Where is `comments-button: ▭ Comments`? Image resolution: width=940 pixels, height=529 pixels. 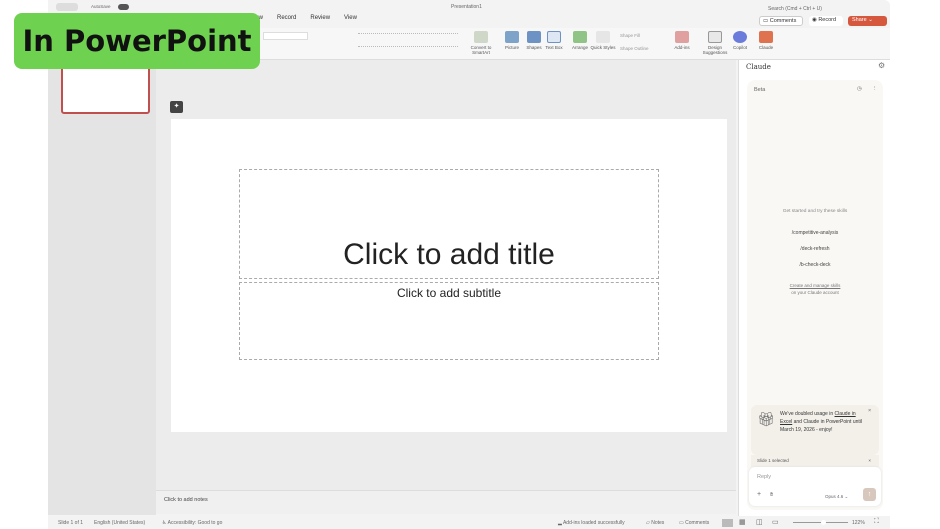 comments-button: ▭ Comments is located at coordinates (781, 21).